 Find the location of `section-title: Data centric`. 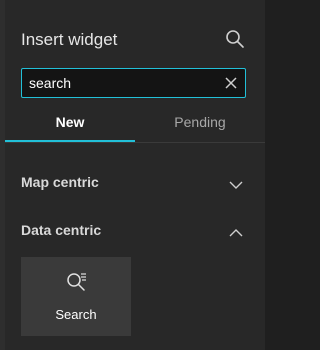

section-title: Data centric is located at coordinates (61, 230).